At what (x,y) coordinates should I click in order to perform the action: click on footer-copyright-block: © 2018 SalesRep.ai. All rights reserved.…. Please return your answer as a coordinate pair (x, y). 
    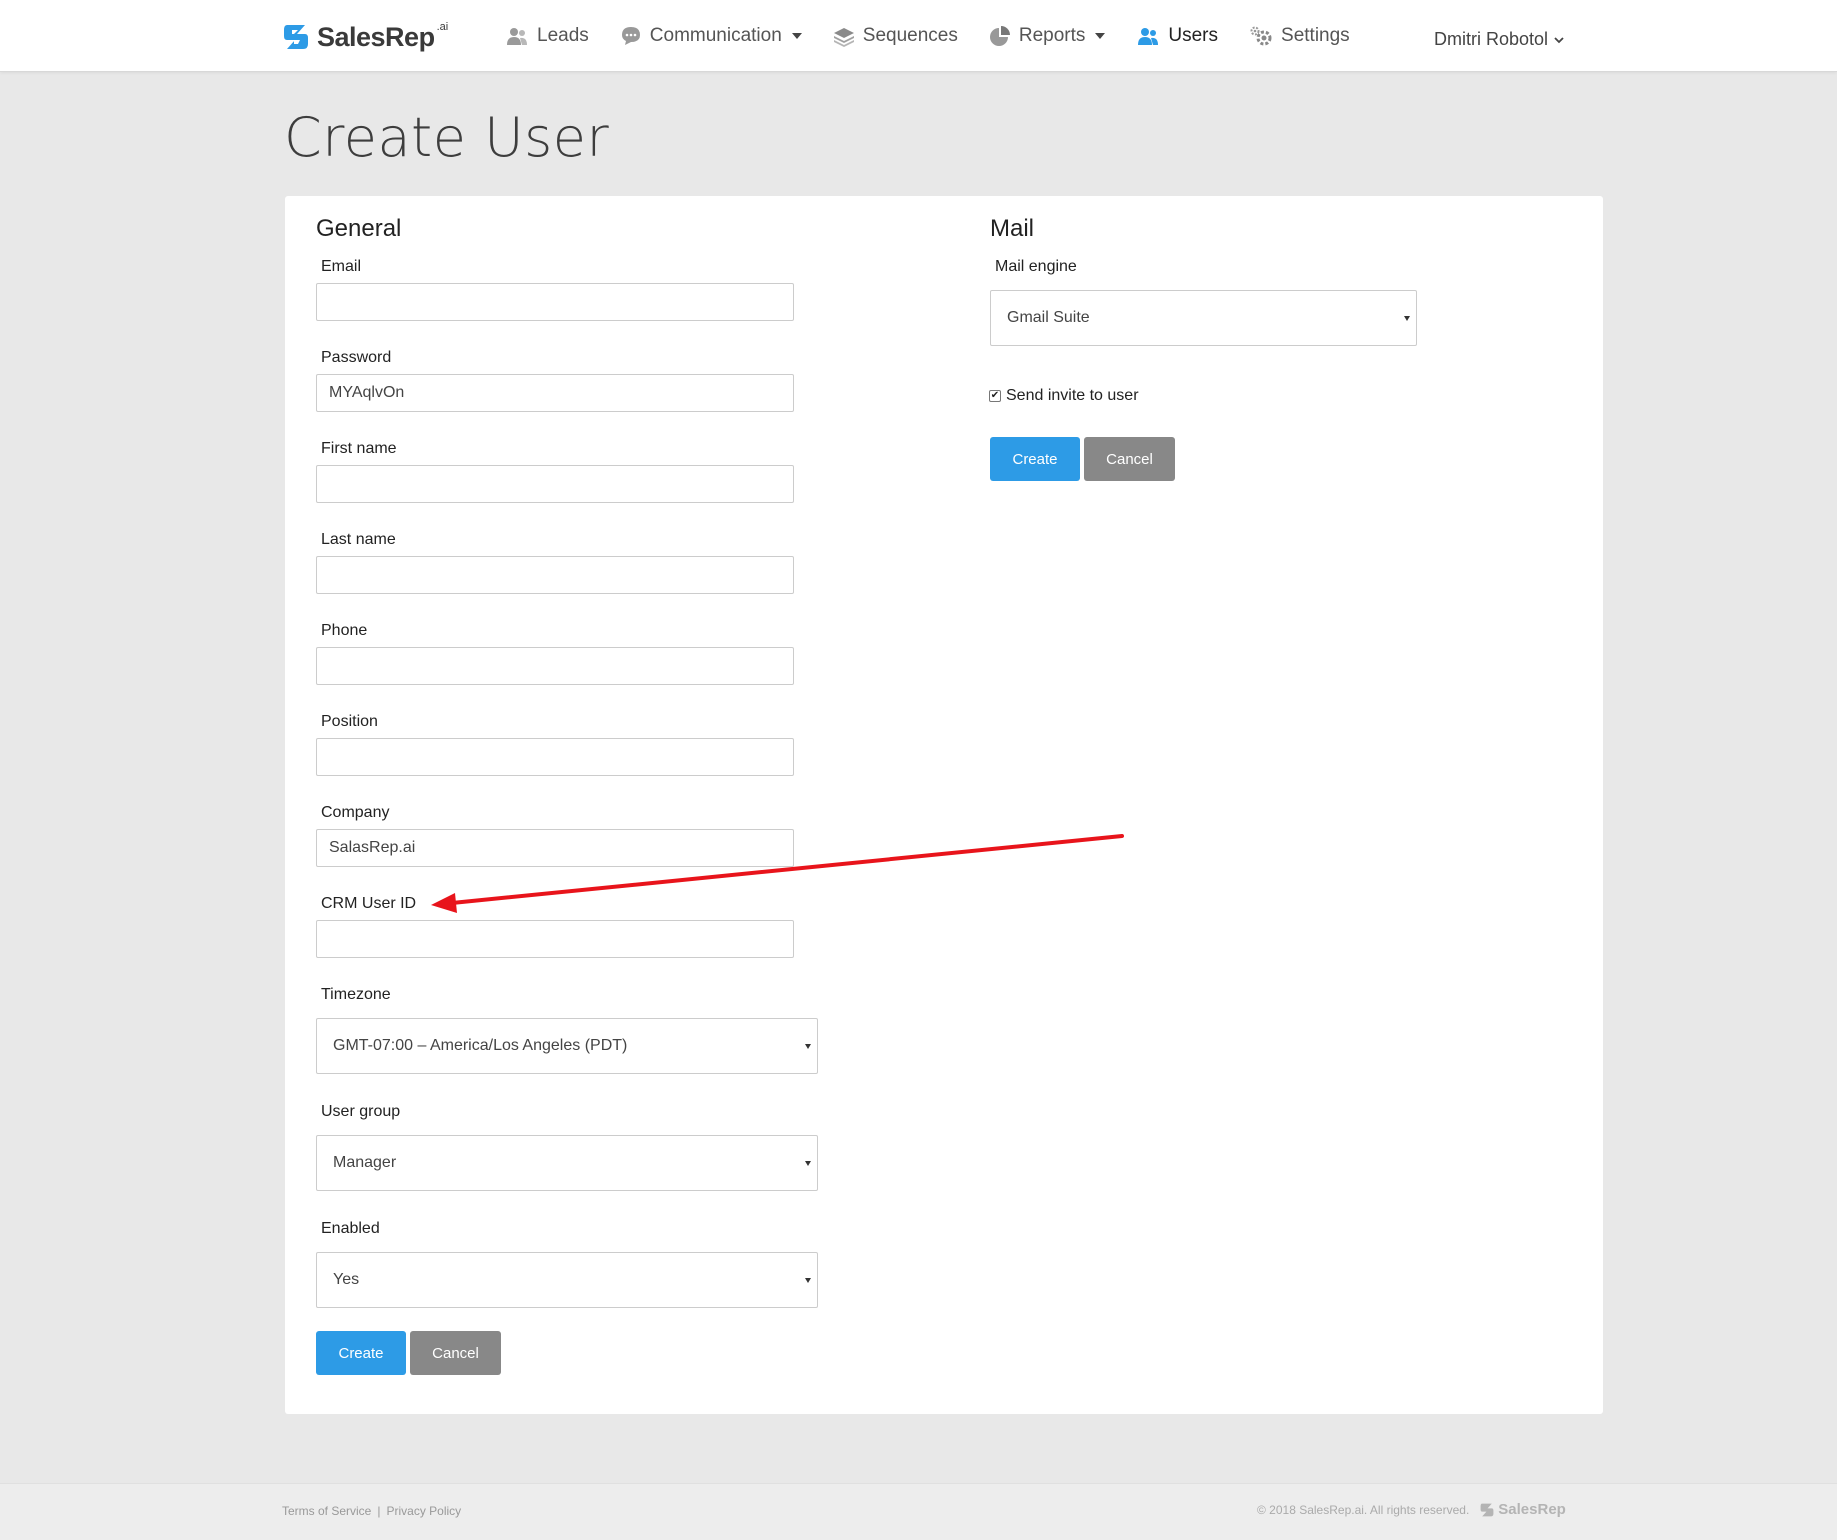
    Looking at the image, I should click on (1411, 1509).